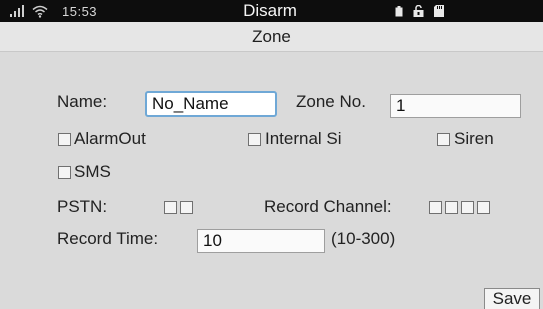 The height and width of the screenshot is (309, 543). I want to click on wifi-icon, so click(40, 11).